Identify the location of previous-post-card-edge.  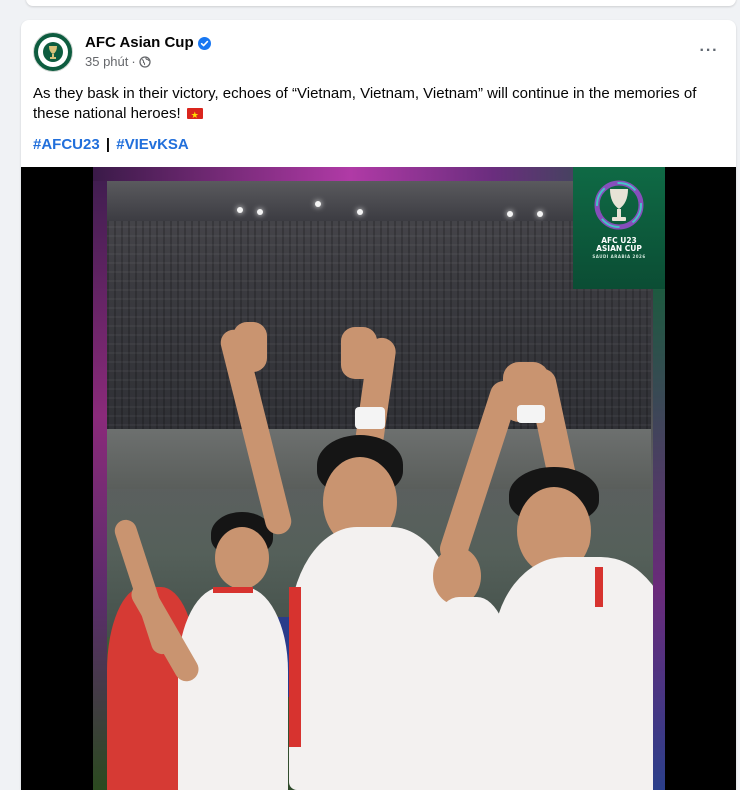
(381, 3).